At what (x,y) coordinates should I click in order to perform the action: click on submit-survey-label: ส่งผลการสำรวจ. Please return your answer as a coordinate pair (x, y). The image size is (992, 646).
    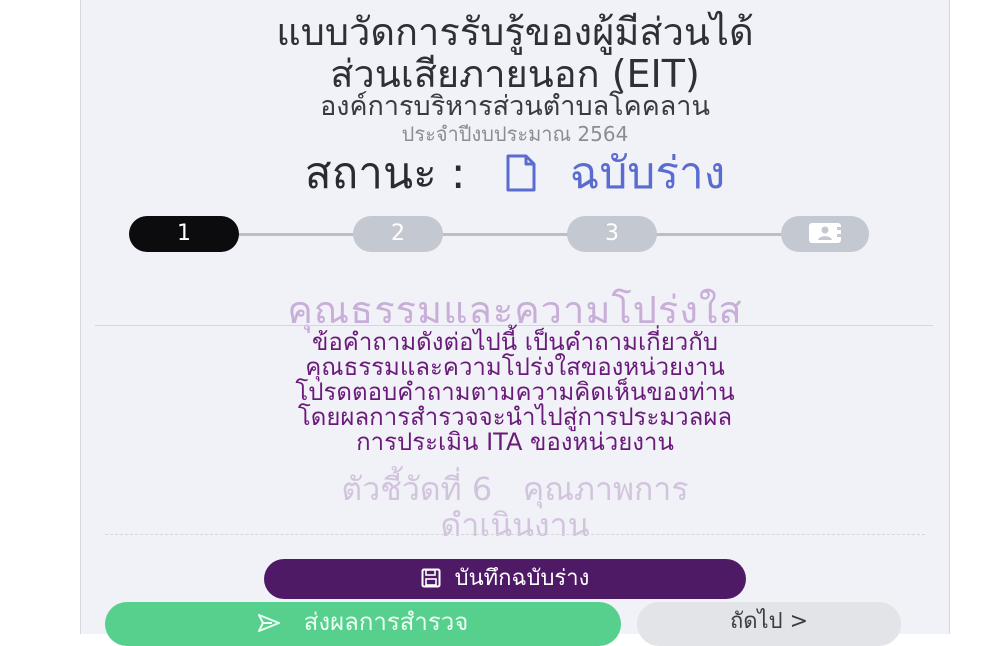
    Looking at the image, I should click on (386, 622).